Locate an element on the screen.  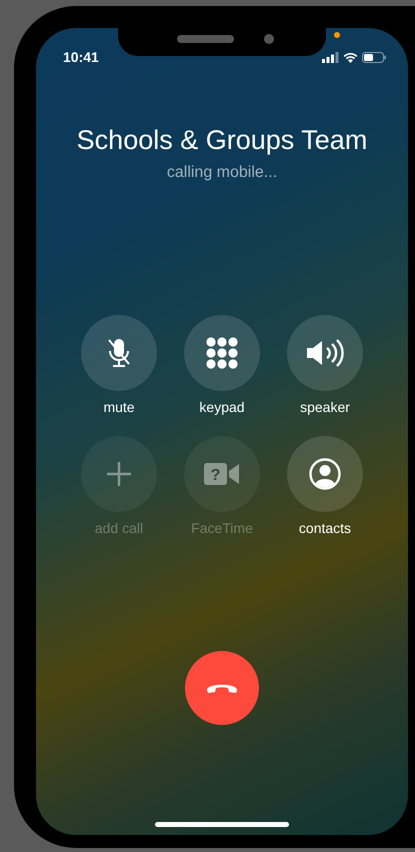
status-time: 10:41 is located at coordinates (81, 57).